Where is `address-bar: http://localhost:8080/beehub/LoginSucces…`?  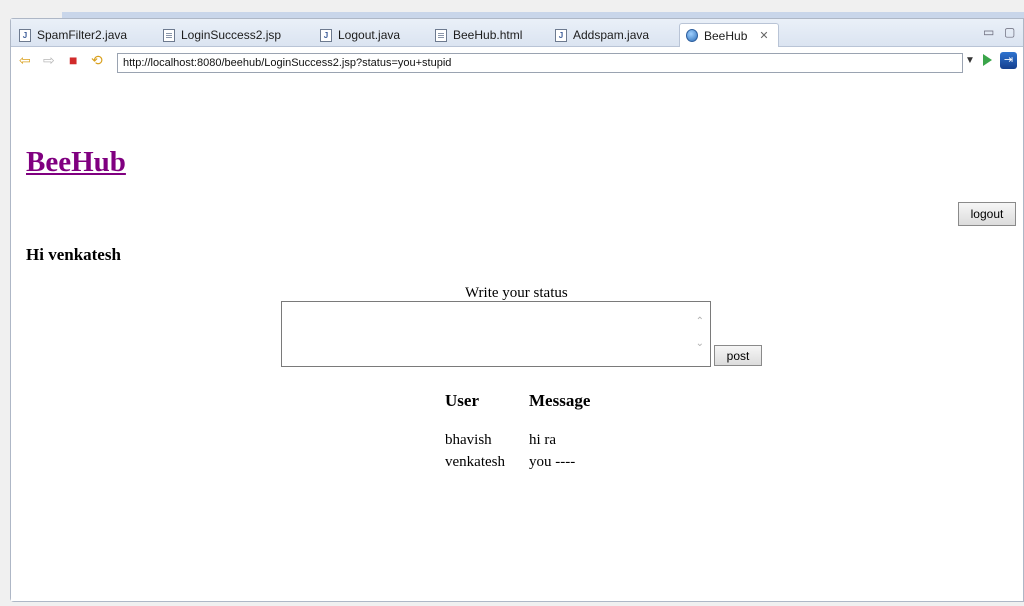 address-bar: http://localhost:8080/beehub/LoginSucces… is located at coordinates (540, 63).